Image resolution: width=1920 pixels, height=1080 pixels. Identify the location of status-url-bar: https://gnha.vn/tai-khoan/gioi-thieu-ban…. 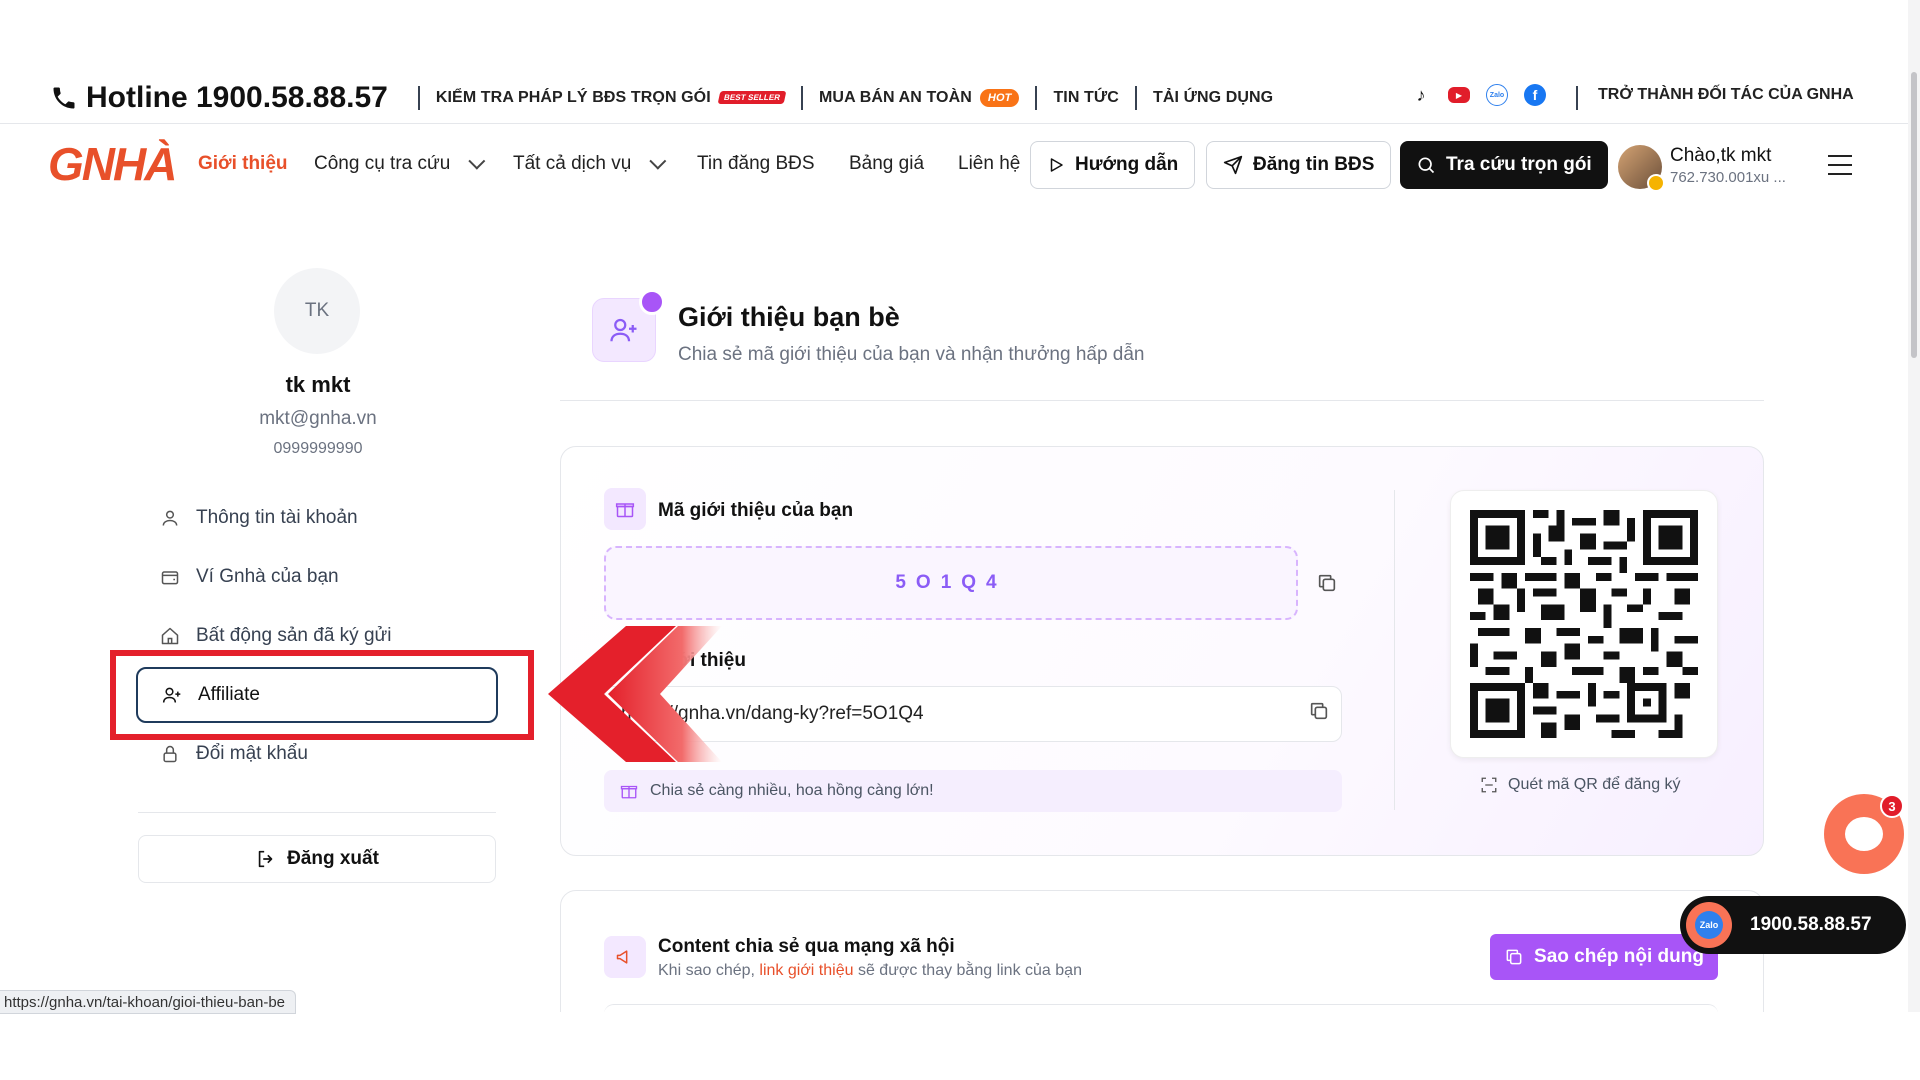
(148, 1002).